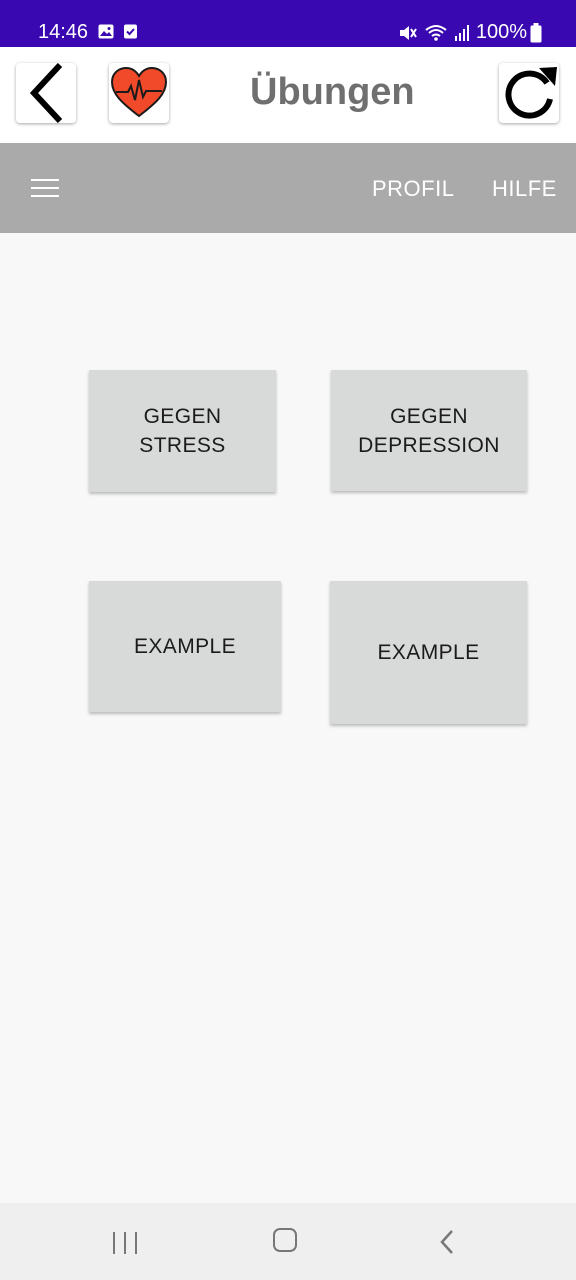 This screenshot has height=1280, width=576. I want to click on hilfe-link: HILFE, so click(524, 189).